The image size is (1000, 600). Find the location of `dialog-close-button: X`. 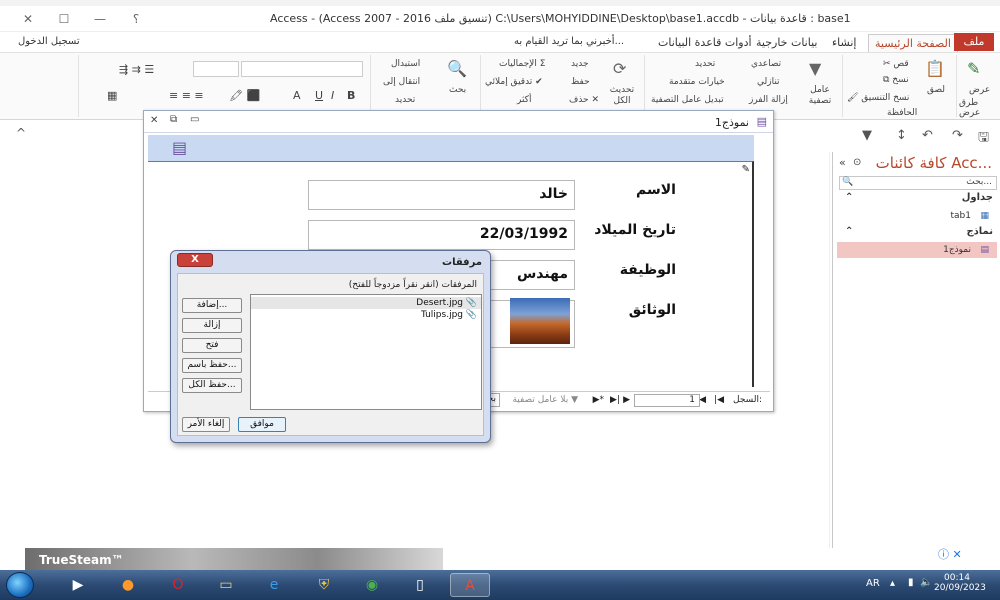

dialog-close-button: X is located at coordinates (195, 260).